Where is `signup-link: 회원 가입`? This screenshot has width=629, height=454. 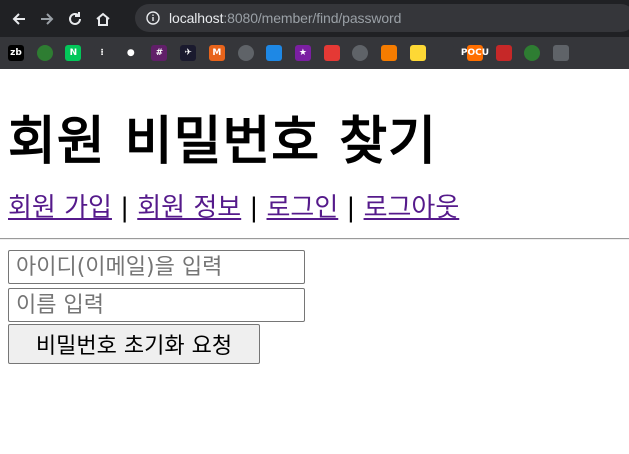
signup-link: 회원 가입 is located at coordinates (60, 208).